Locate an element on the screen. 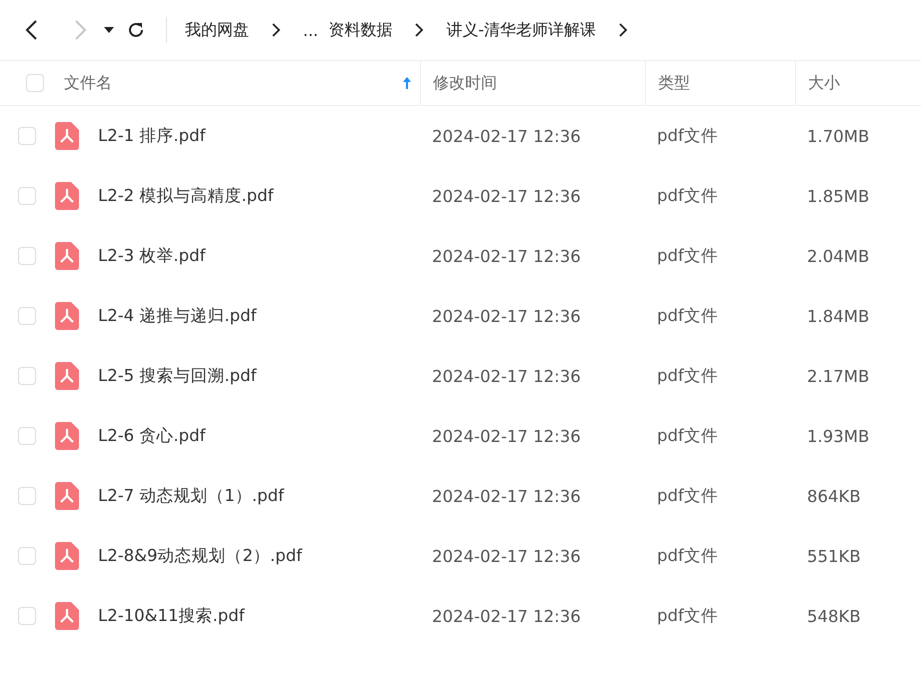 This screenshot has width=921, height=694. column-header: 大小 is located at coordinates (824, 83).